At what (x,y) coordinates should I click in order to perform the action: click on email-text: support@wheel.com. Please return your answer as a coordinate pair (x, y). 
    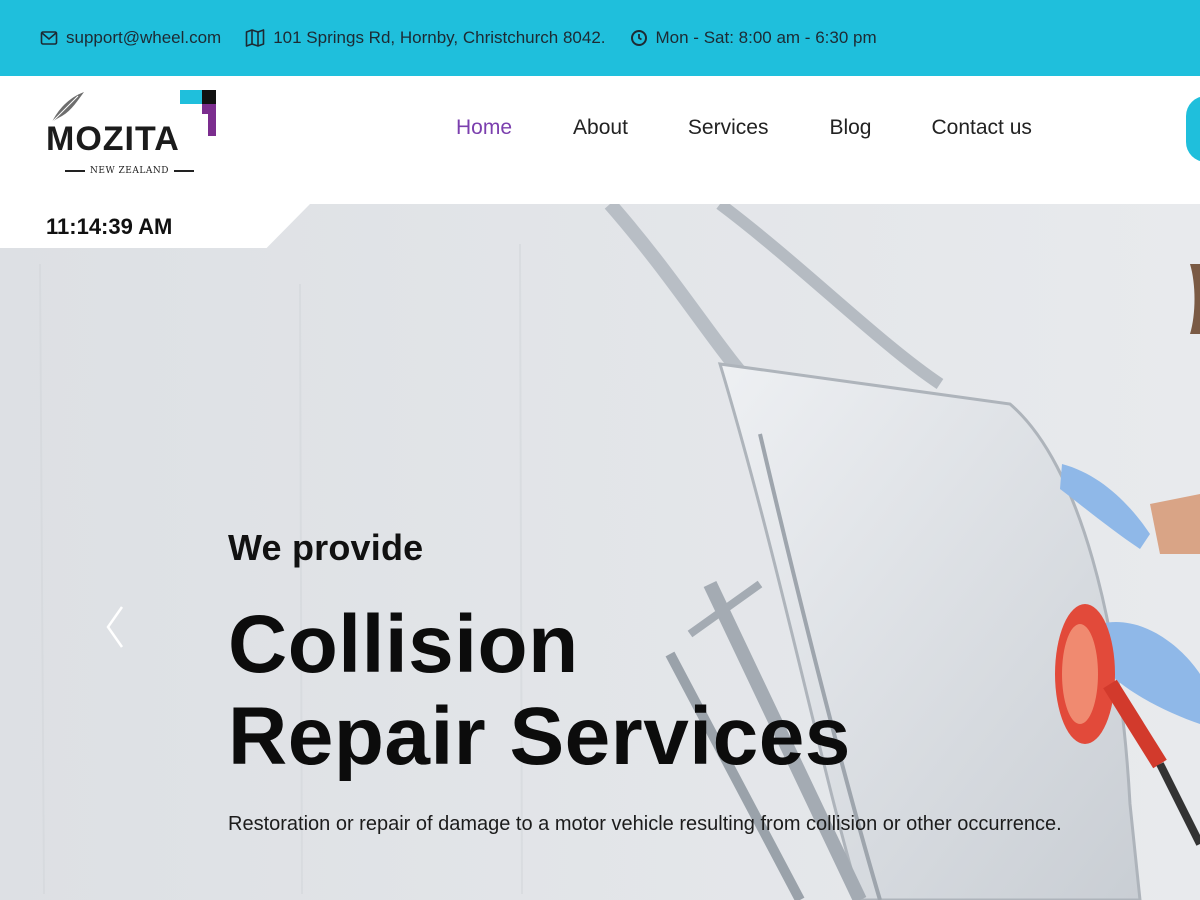
    Looking at the image, I should click on (143, 38).